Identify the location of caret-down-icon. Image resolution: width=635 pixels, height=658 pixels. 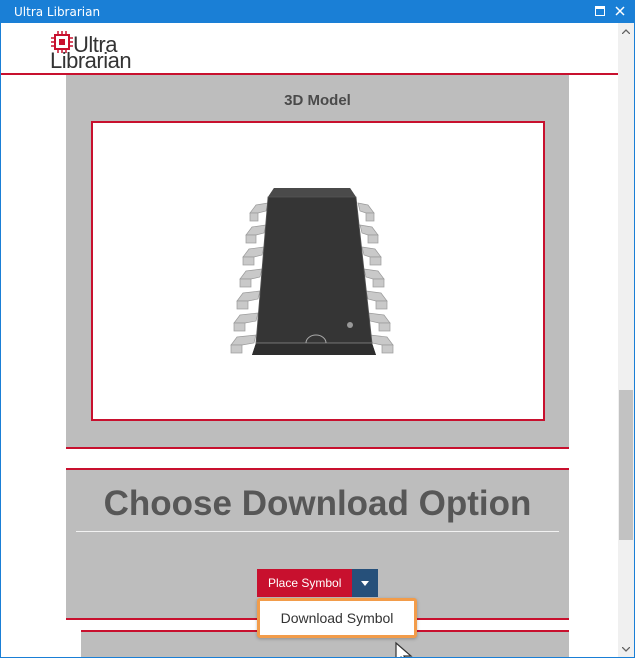
(365, 583).